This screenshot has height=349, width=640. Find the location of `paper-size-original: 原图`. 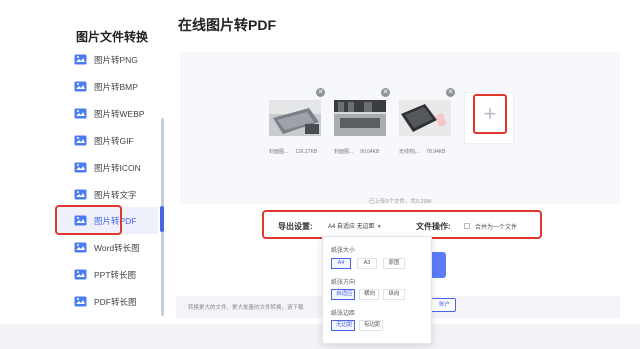

paper-size-original: 原图 is located at coordinates (394, 263).